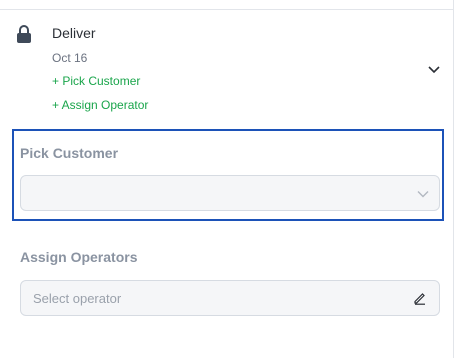 This screenshot has height=358, width=460. What do you see at coordinates (70, 58) in the screenshot?
I see `step-date: Oct 16` at bounding box center [70, 58].